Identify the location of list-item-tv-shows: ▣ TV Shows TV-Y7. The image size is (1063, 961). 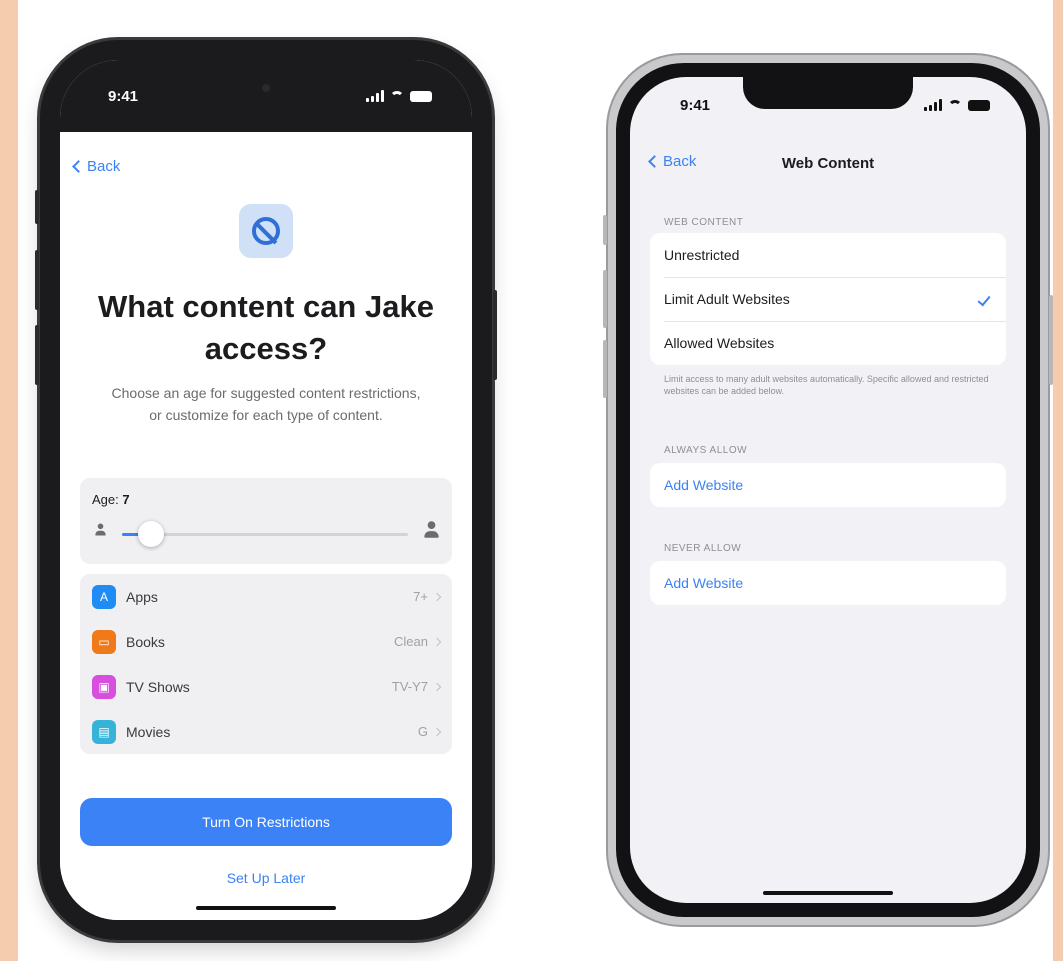
(266, 686).